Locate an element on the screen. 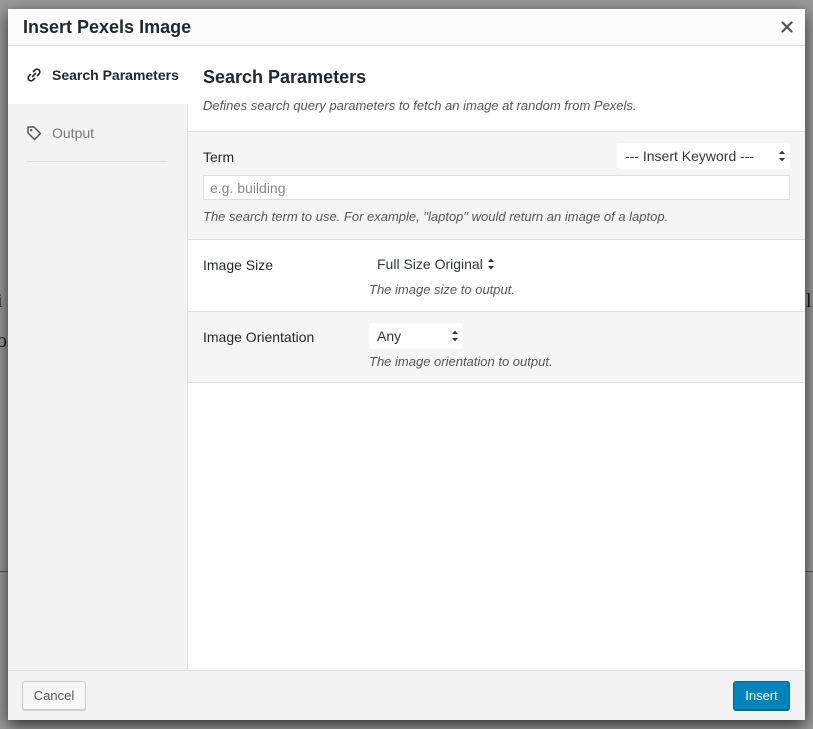 This screenshot has width=813, height=729. tag-icon is located at coordinates (35, 133).